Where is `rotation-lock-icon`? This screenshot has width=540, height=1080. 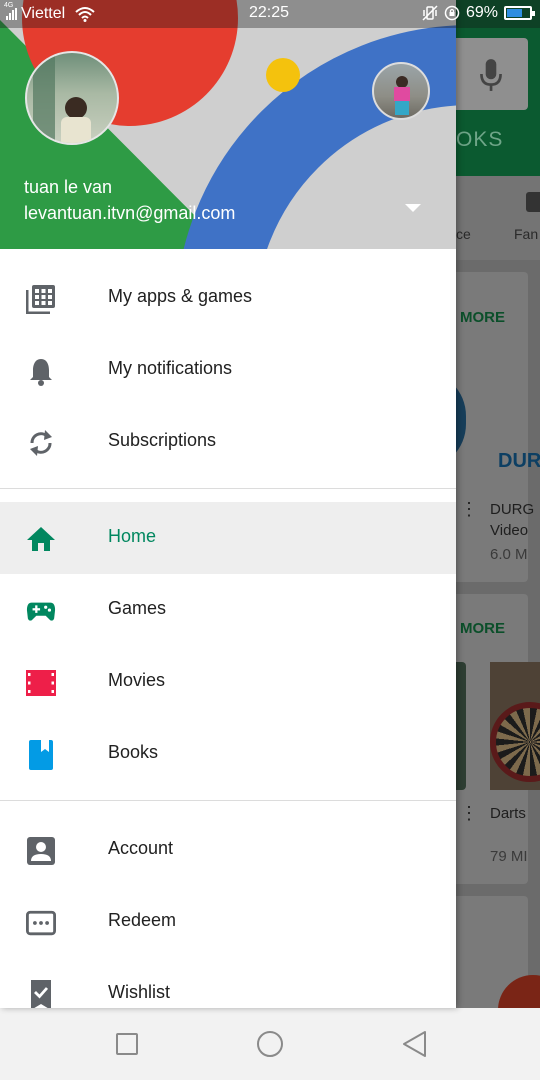 rotation-lock-icon is located at coordinates (452, 13).